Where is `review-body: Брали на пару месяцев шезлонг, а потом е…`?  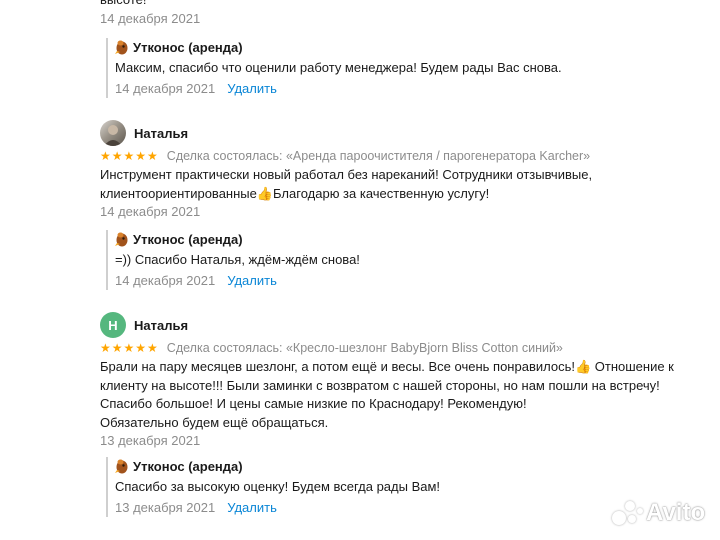 review-body: Брали на пару месяцев шезлонг, а потом е… is located at coordinates (395, 404).